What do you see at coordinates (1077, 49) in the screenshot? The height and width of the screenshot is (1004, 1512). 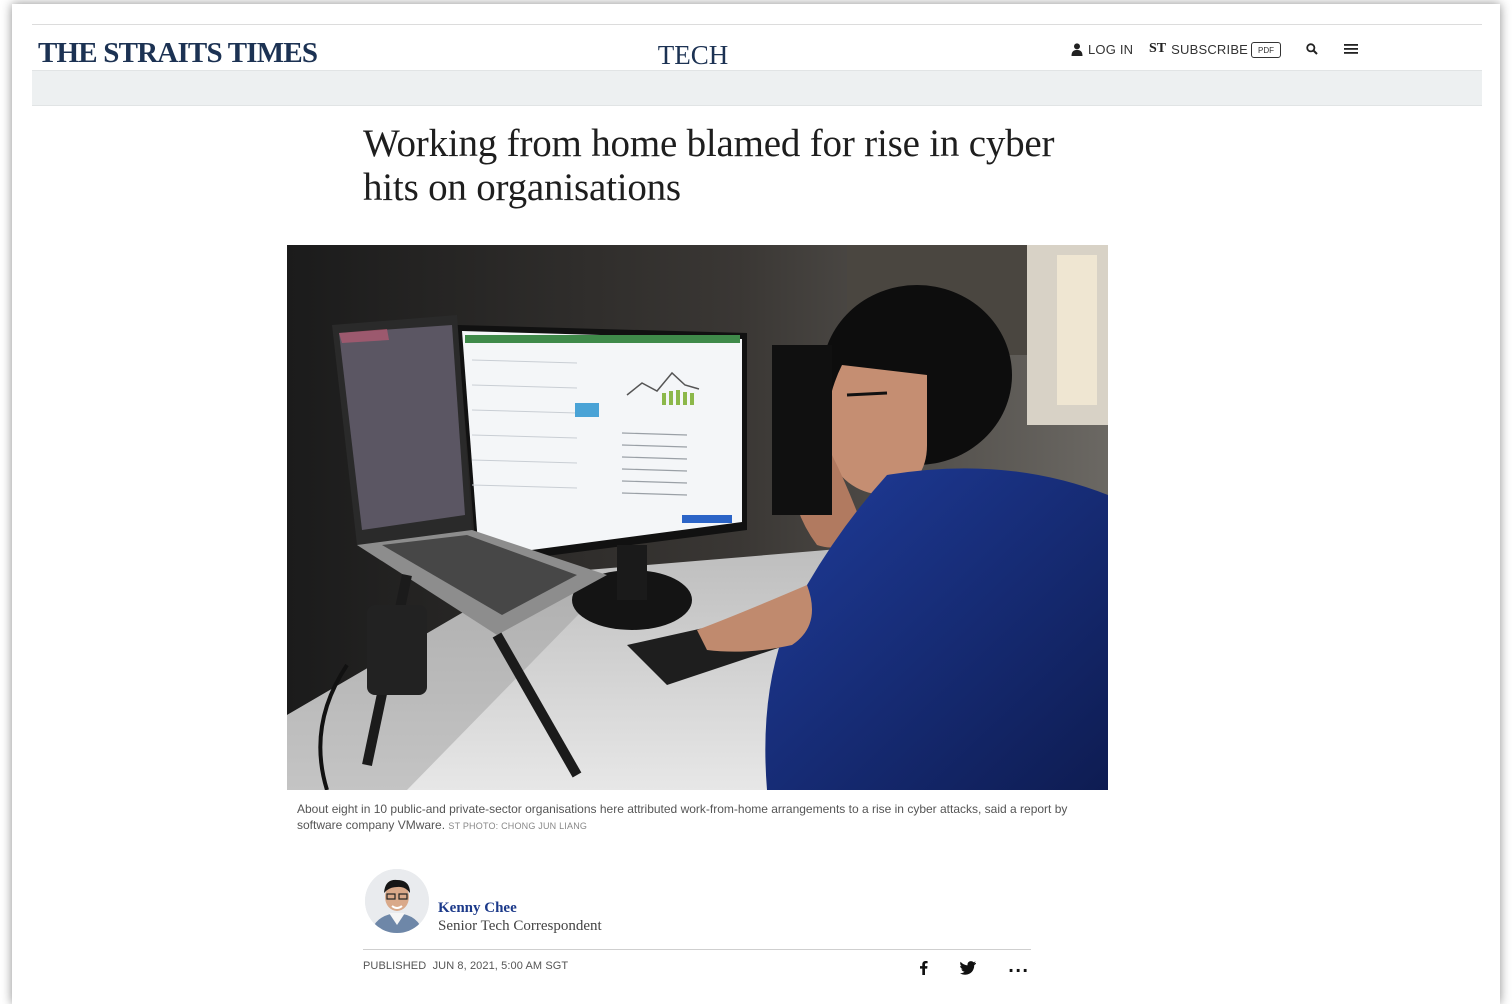 I see `user-icon` at bounding box center [1077, 49].